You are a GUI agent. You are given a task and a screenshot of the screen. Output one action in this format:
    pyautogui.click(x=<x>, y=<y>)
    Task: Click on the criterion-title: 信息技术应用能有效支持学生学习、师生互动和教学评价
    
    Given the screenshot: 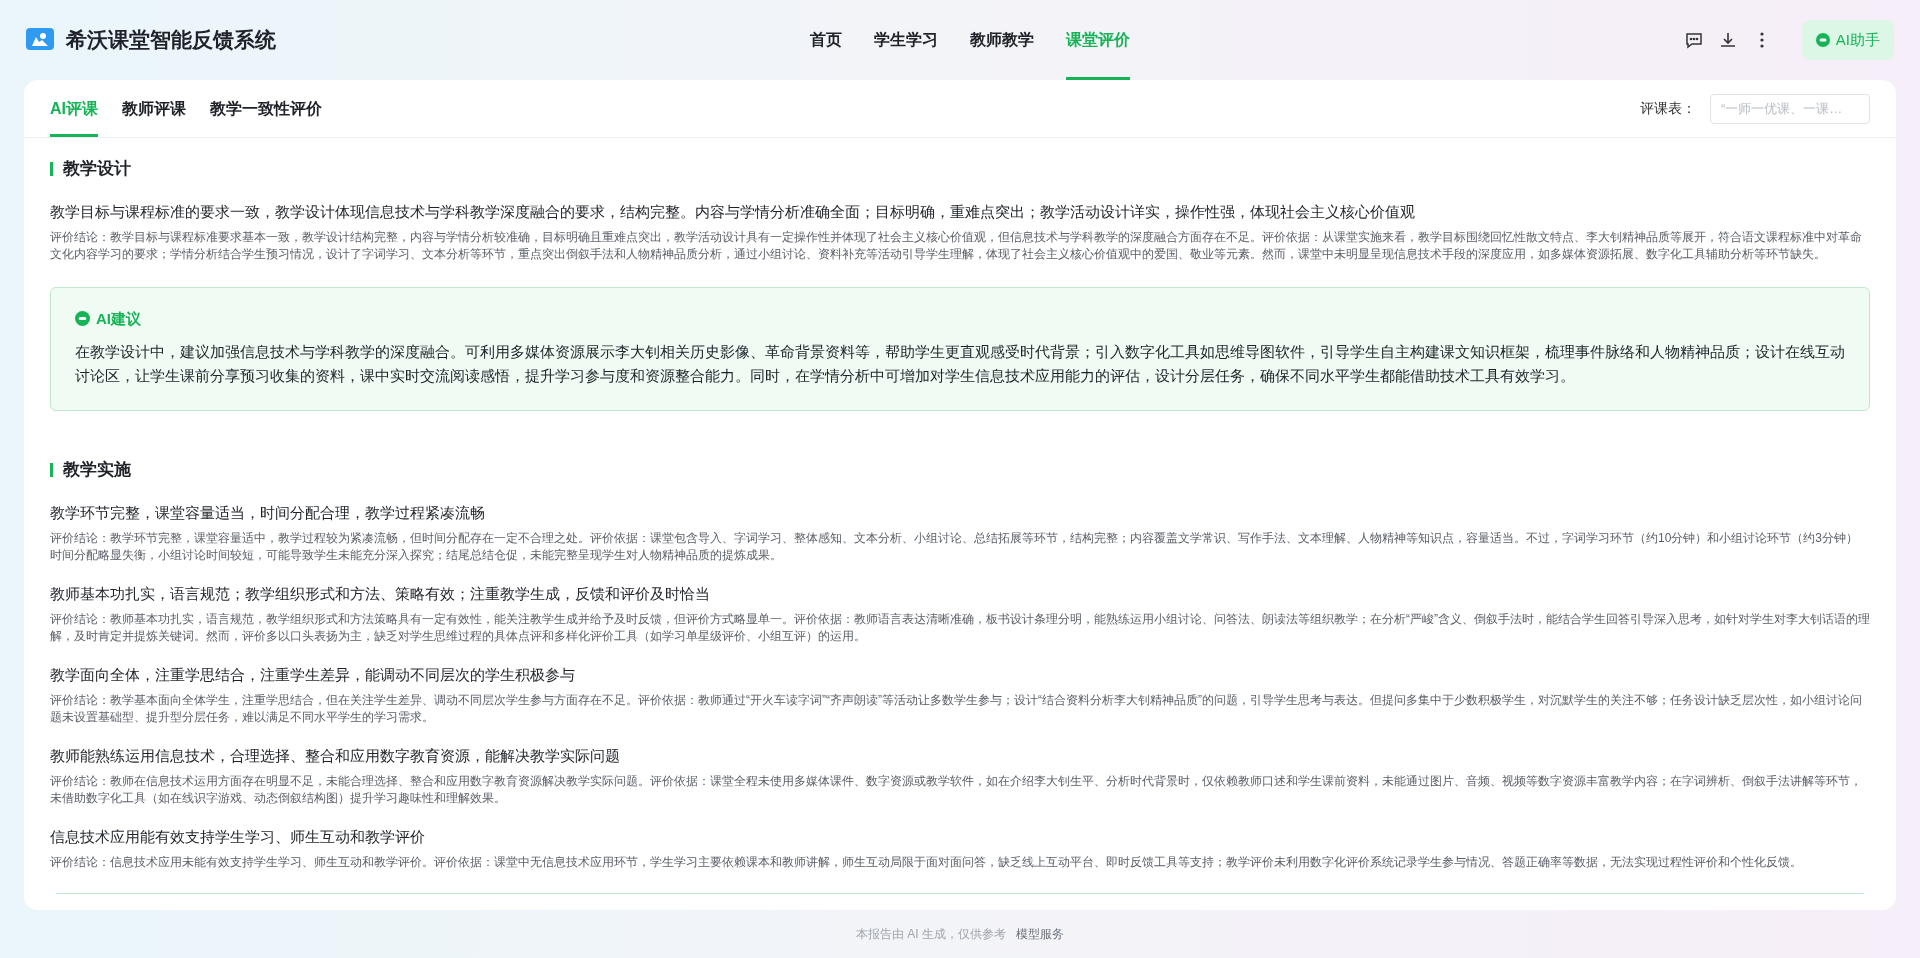 What is the action you would take?
    pyautogui.click(x=238, y=836)
    